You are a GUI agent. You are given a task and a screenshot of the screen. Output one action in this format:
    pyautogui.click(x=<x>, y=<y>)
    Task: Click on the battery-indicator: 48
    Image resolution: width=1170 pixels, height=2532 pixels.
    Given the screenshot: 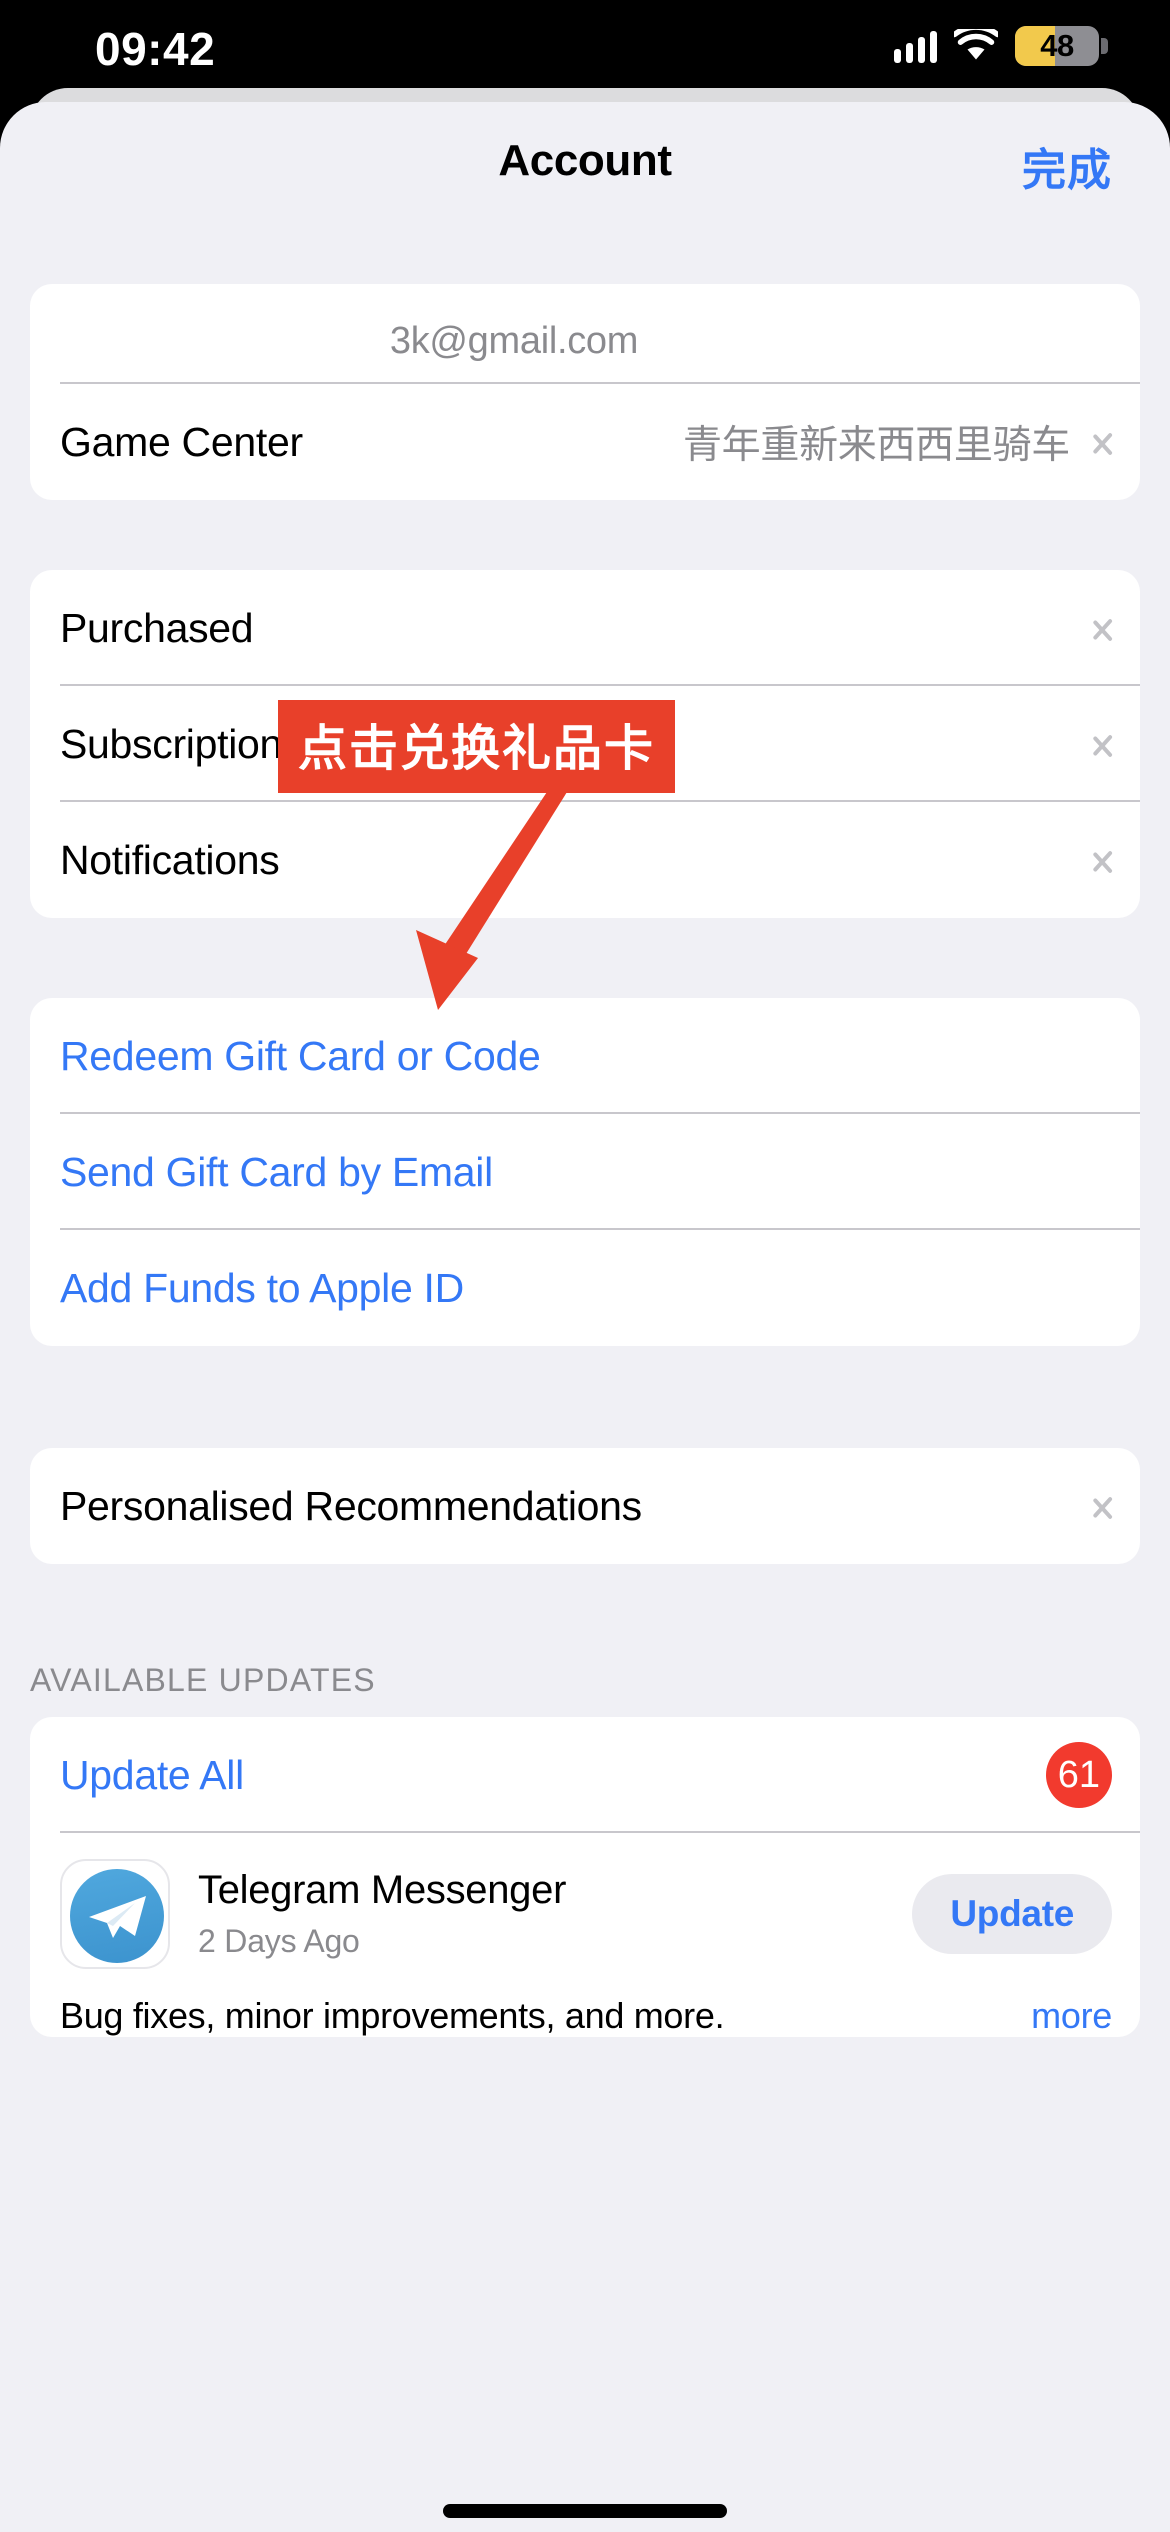 What is the action you would take?
    pyautogui.click(x=1061, y=46)
    